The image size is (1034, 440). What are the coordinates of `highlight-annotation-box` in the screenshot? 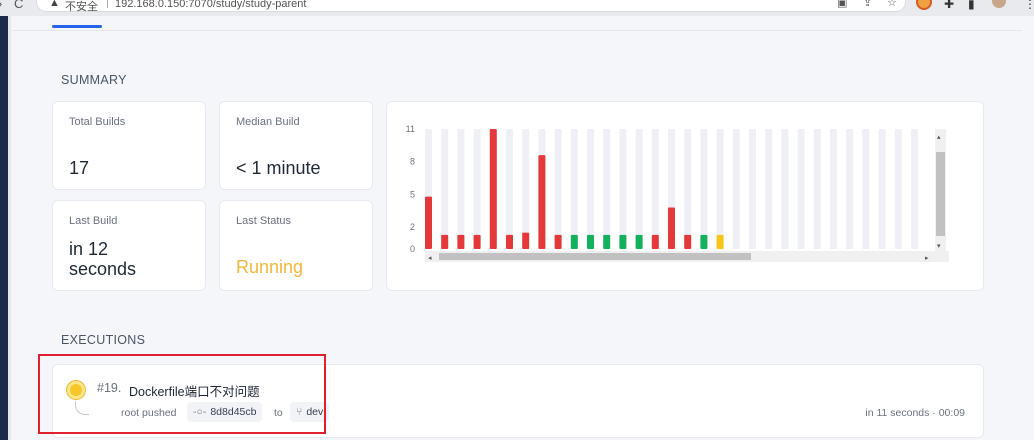 It's located at (182, 394).